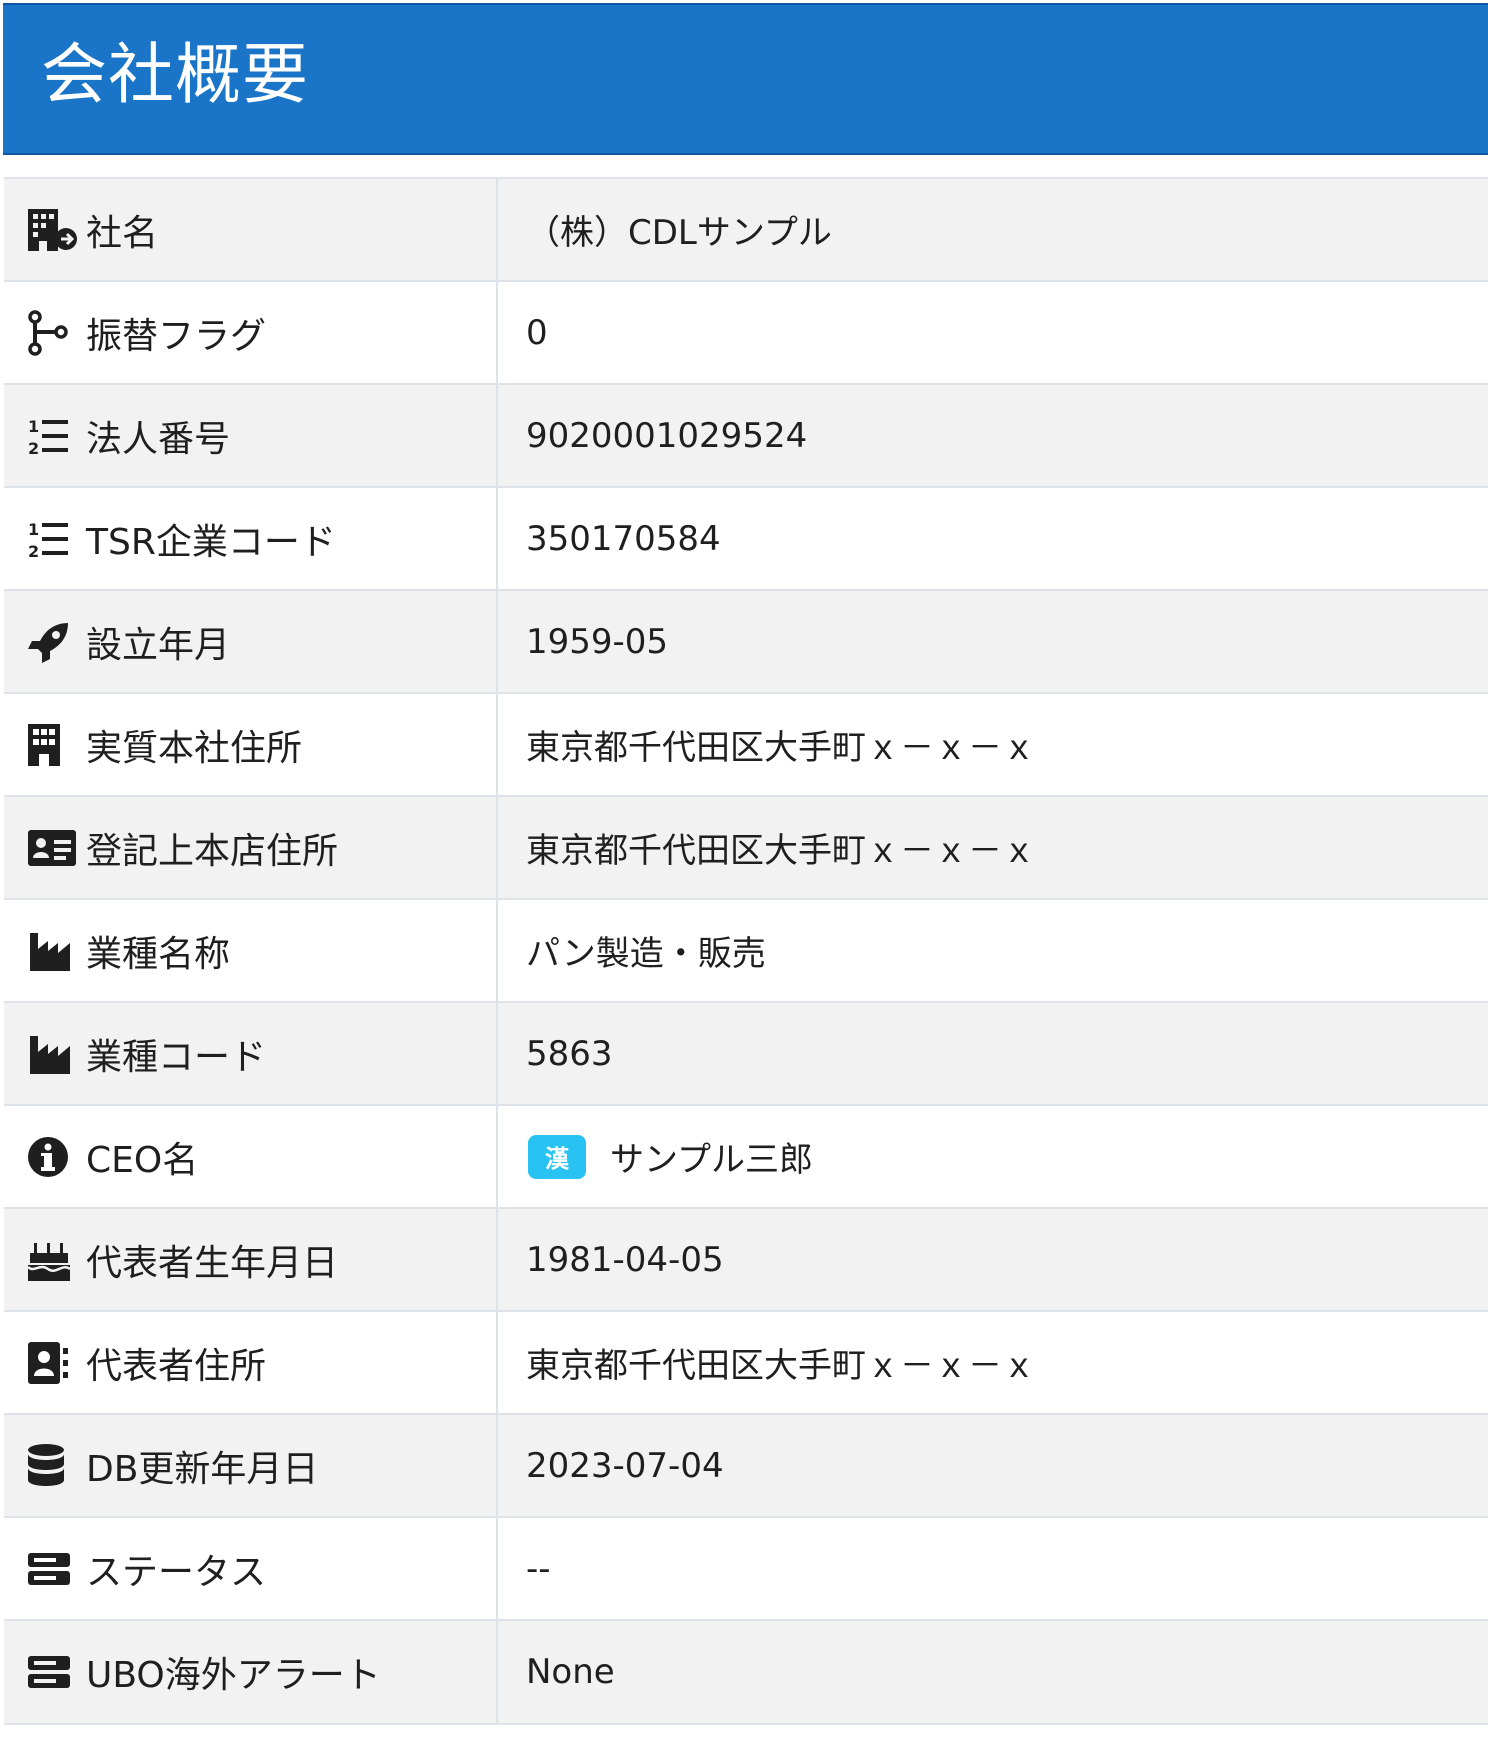 The image size is (1488, 1755). I want to click on row-label-cell: 業種コード, so click(251, 1053).